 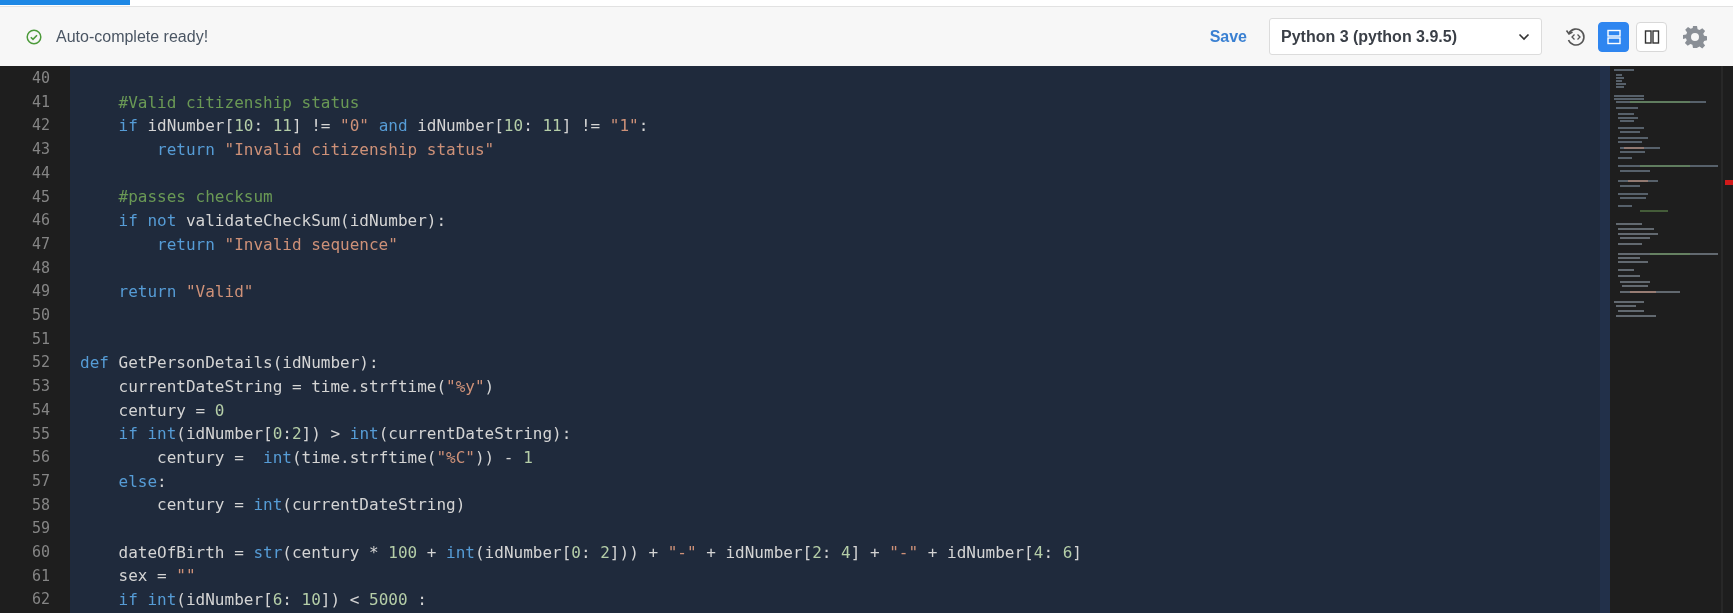 What do you see at coordinates (344, 457) in the screenshot?
I see `code-line: century = int(time.strftime("%C")) - 1` at bounding box center [344, 457].